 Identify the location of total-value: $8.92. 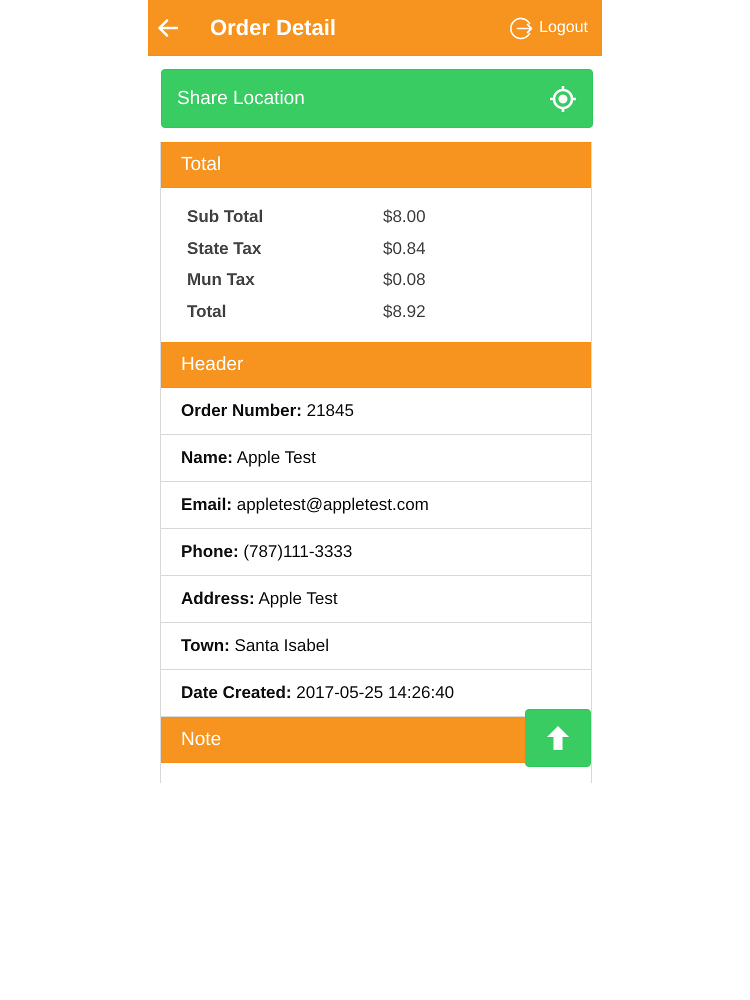
(404, 311).